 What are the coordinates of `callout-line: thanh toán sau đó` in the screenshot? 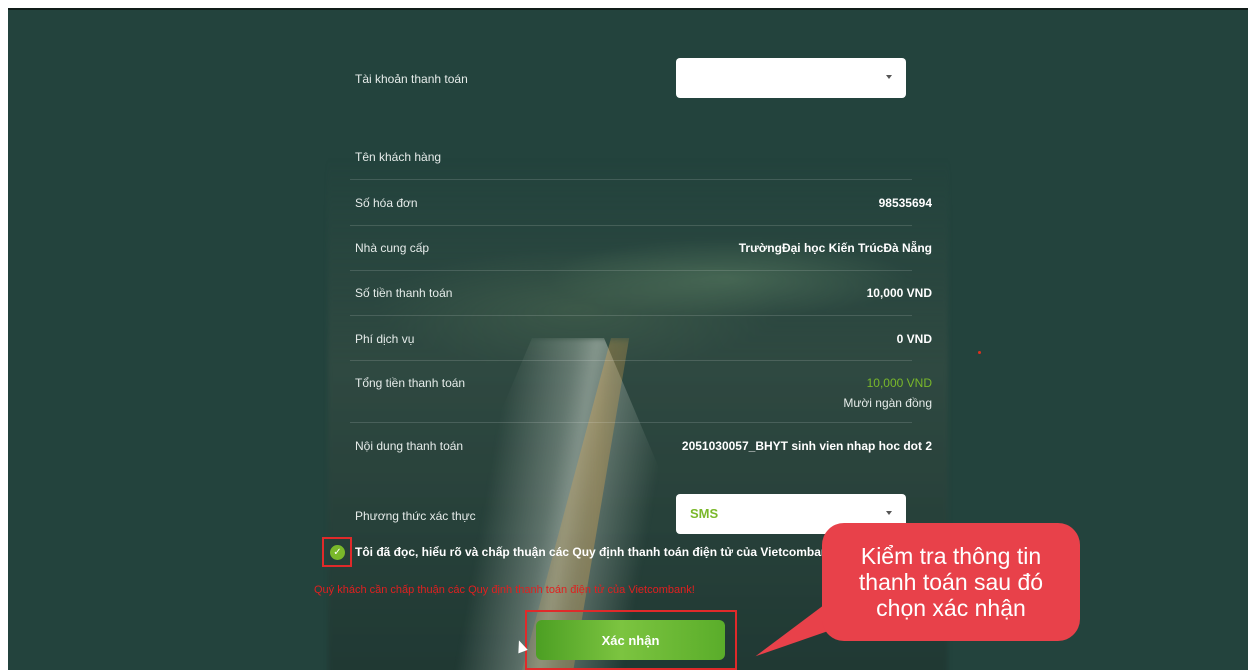 It's located at (951, 582).